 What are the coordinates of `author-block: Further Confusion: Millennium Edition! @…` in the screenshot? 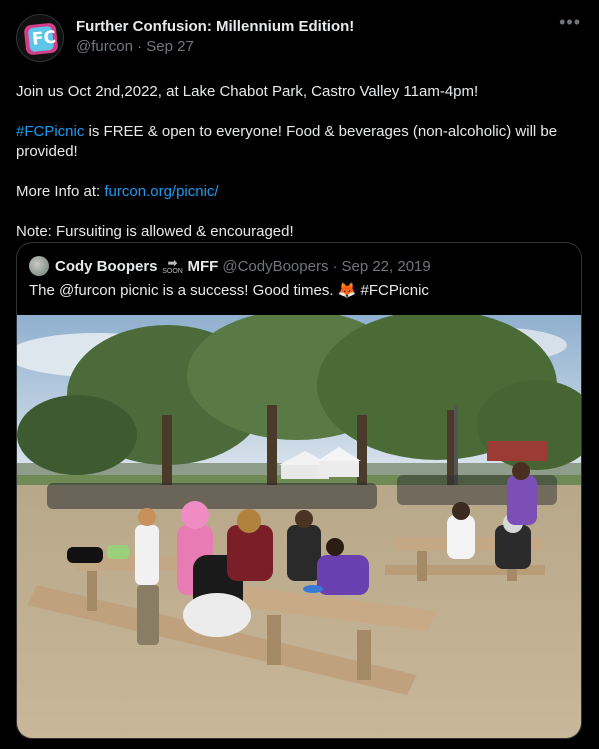 It's located at (215, 35).